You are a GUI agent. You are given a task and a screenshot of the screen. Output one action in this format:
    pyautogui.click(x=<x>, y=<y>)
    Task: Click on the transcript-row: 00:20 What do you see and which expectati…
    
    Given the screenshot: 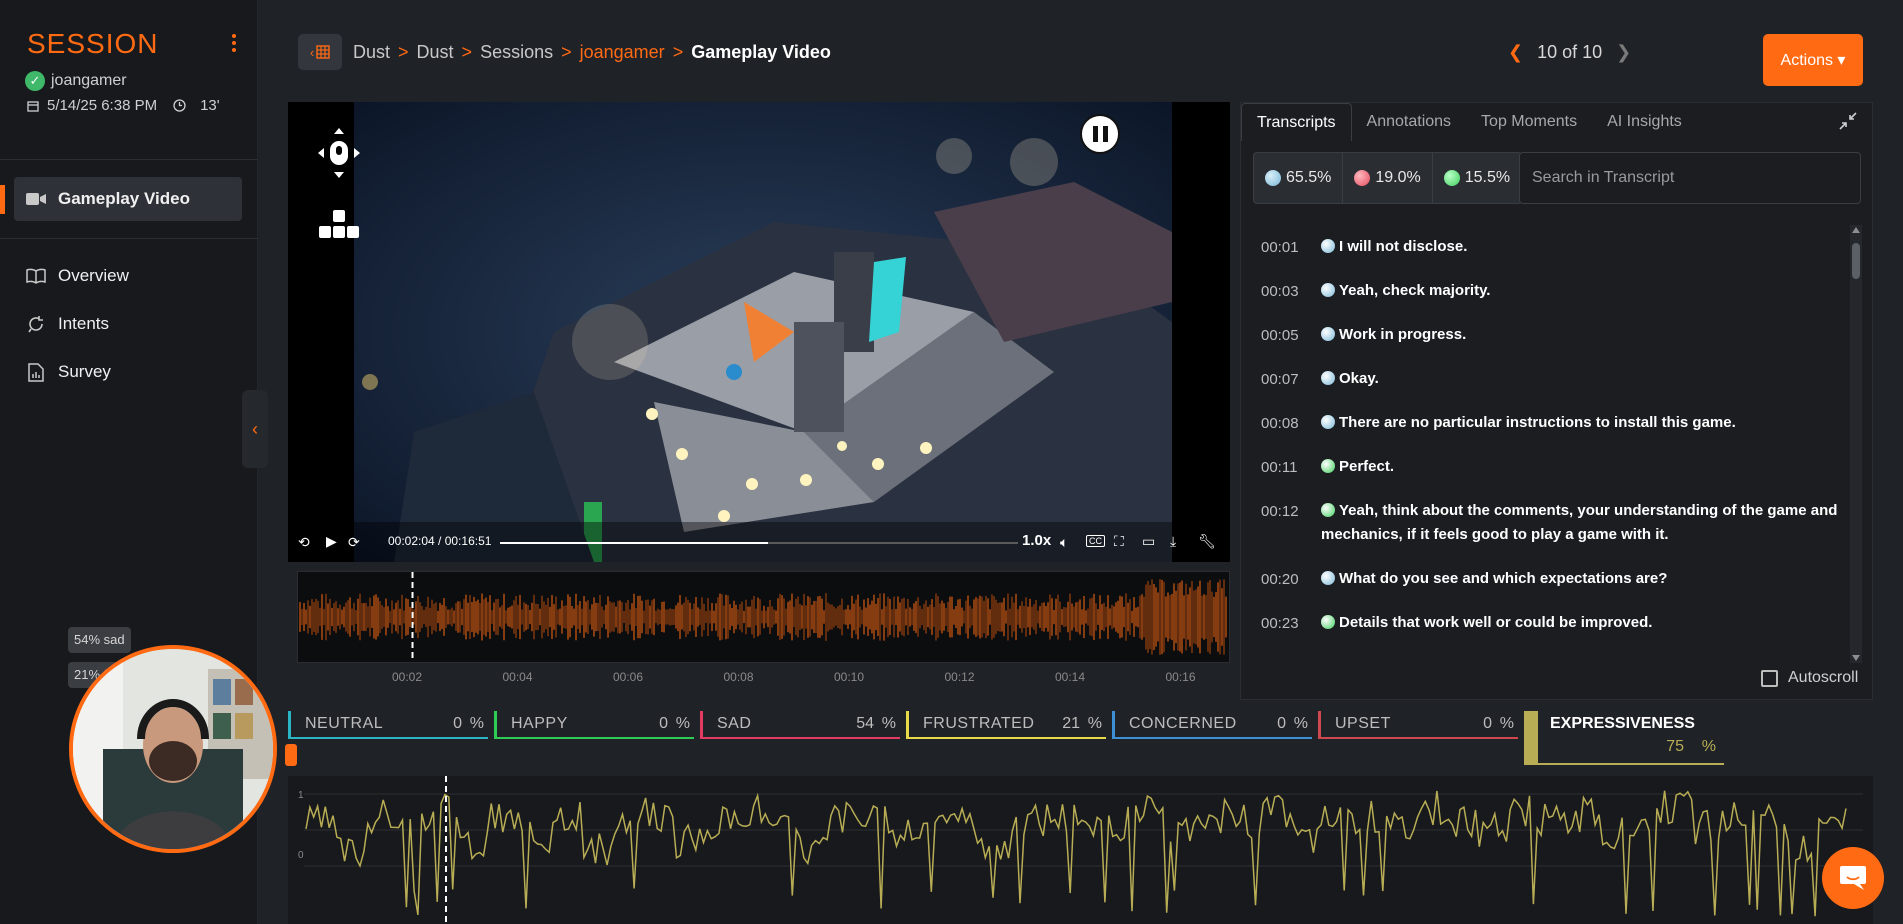 What is the action you would take?
    pyautogui.click(x=1551, y=580)
    